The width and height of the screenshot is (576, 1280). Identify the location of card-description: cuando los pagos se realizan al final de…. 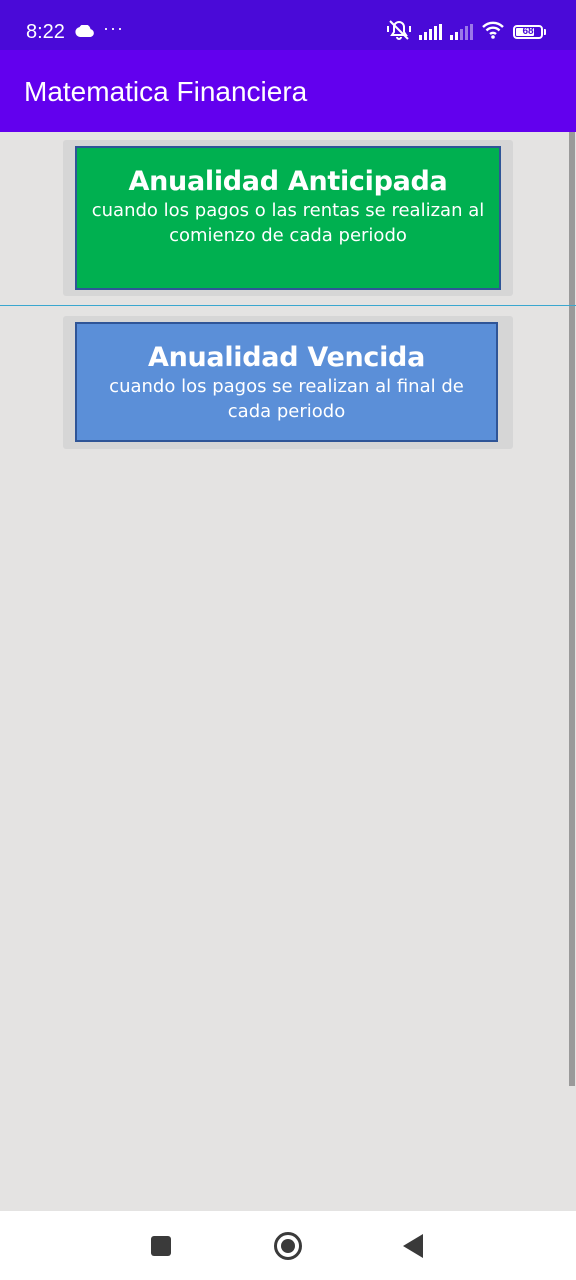
(286, 399).